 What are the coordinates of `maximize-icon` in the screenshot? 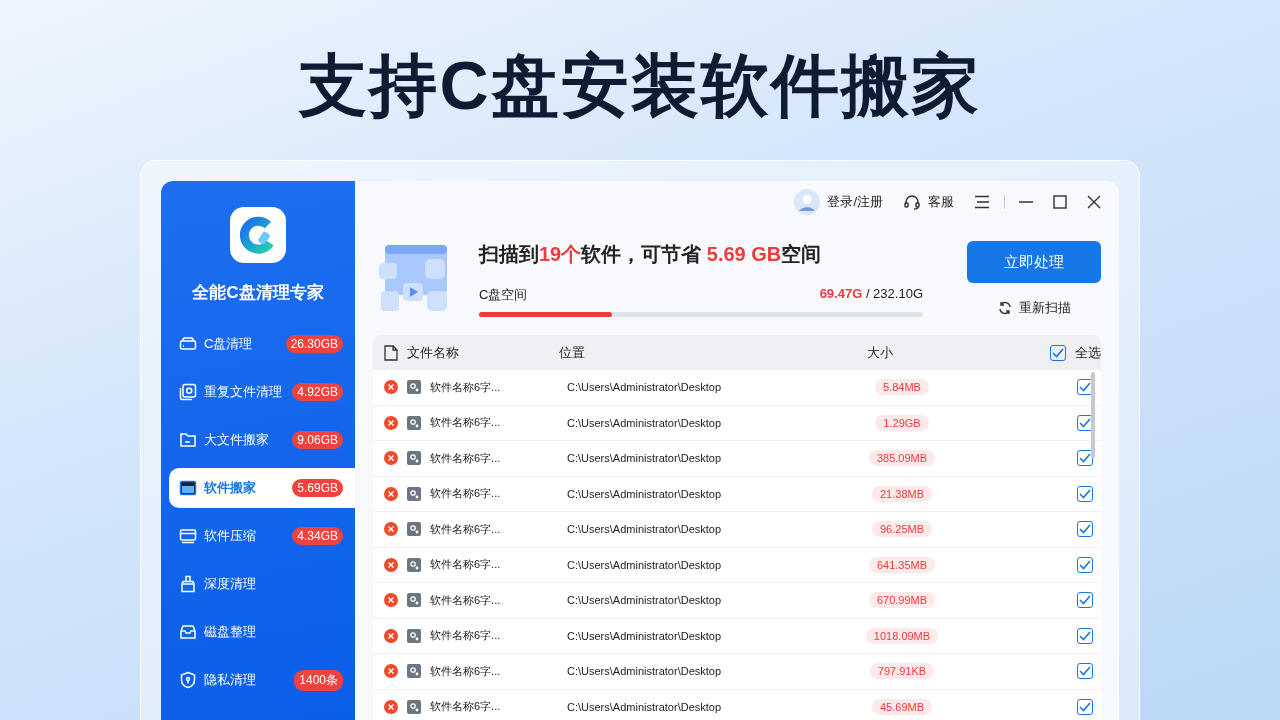 It's located at (1060, 202).